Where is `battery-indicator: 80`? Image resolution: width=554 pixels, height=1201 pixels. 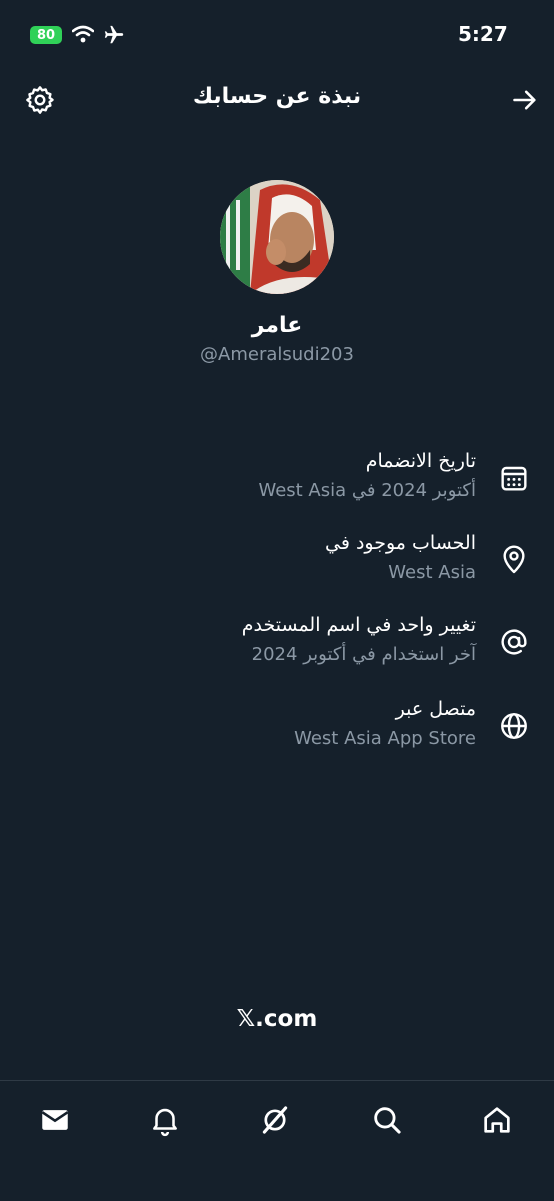
battery-indicator: 80 is located at coordinates (46, 35).